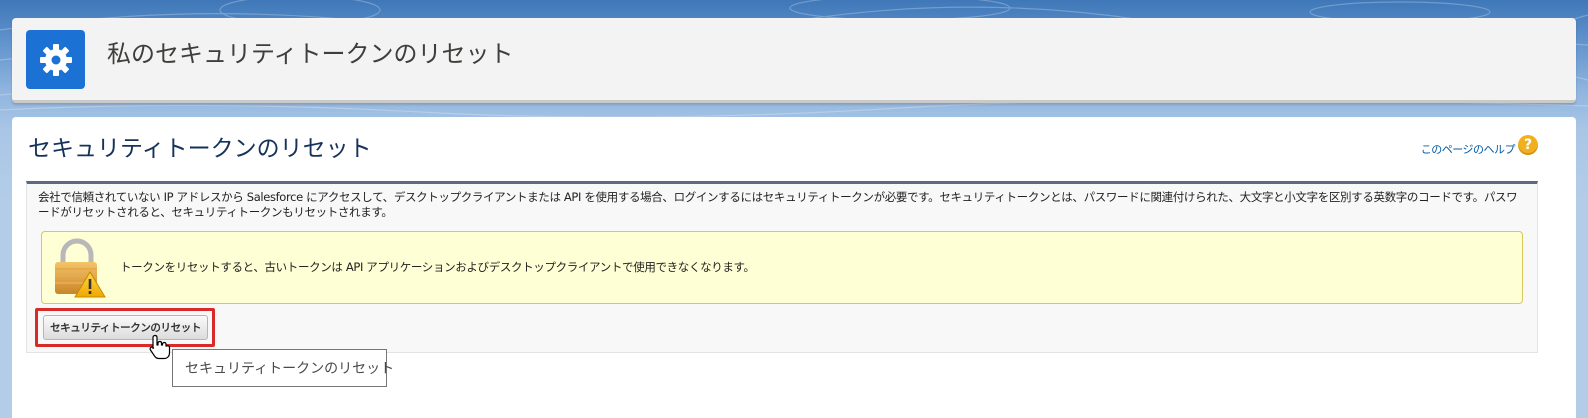 The width and height of the screenshot is (1588, 418). What do you see at coordinates (1468, 149) in the screenshot?
I see `help-link: このページのヘルプ` at bounding box center [1468, 149].